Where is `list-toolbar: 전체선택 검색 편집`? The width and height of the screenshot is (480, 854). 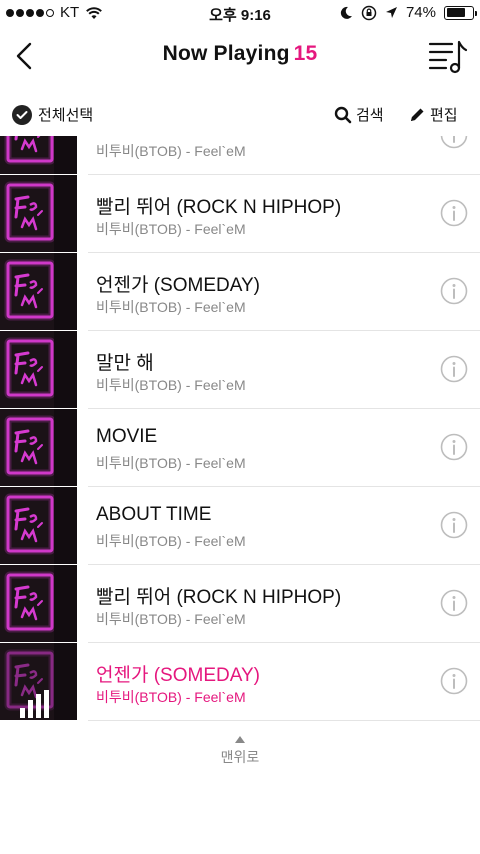
list-toolbar: 전체선택 검색 편집 is located at coordinates (240, 116).